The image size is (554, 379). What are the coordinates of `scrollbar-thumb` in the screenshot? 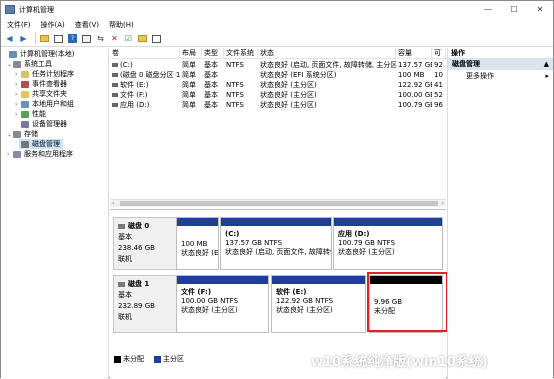 It's located at (279, 203).